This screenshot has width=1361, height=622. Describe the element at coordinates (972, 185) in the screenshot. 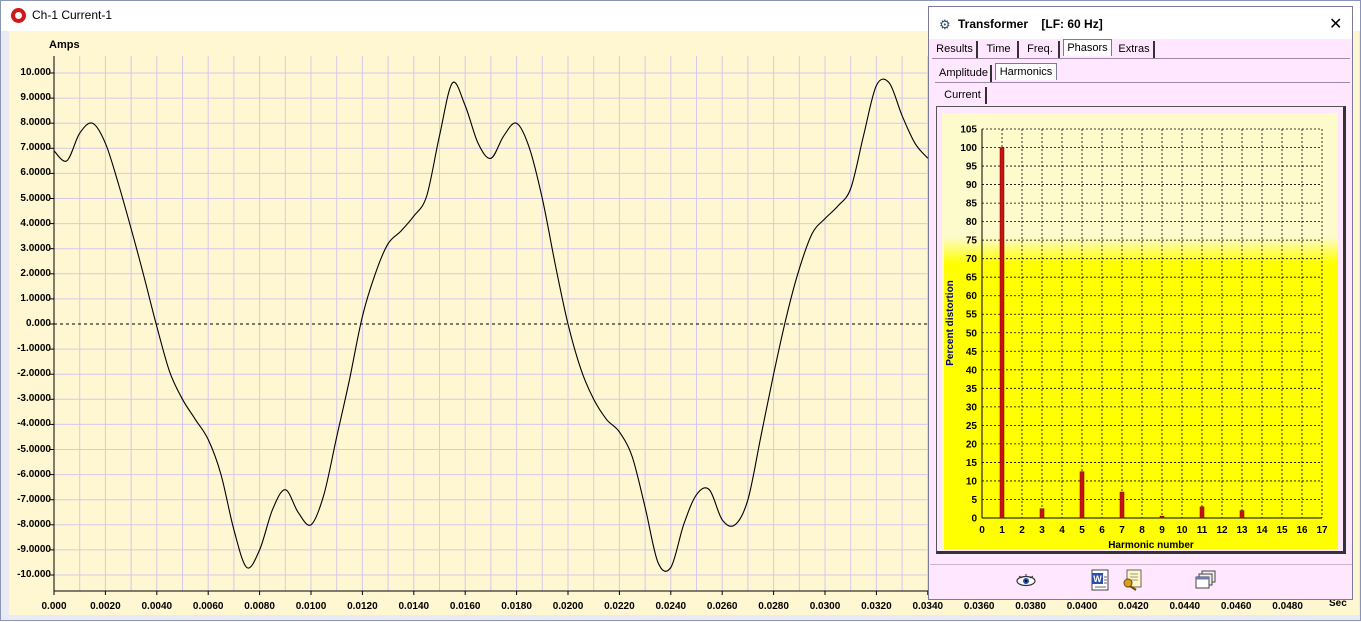

I see `harm-y-tick-label: 90` at that location.